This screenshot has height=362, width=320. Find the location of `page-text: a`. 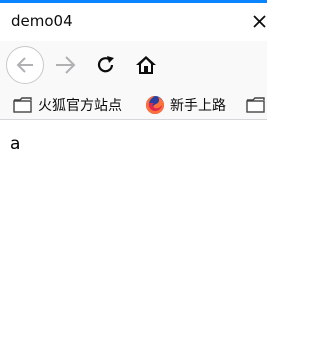

page-text: a is located at coordinates (15, 144).